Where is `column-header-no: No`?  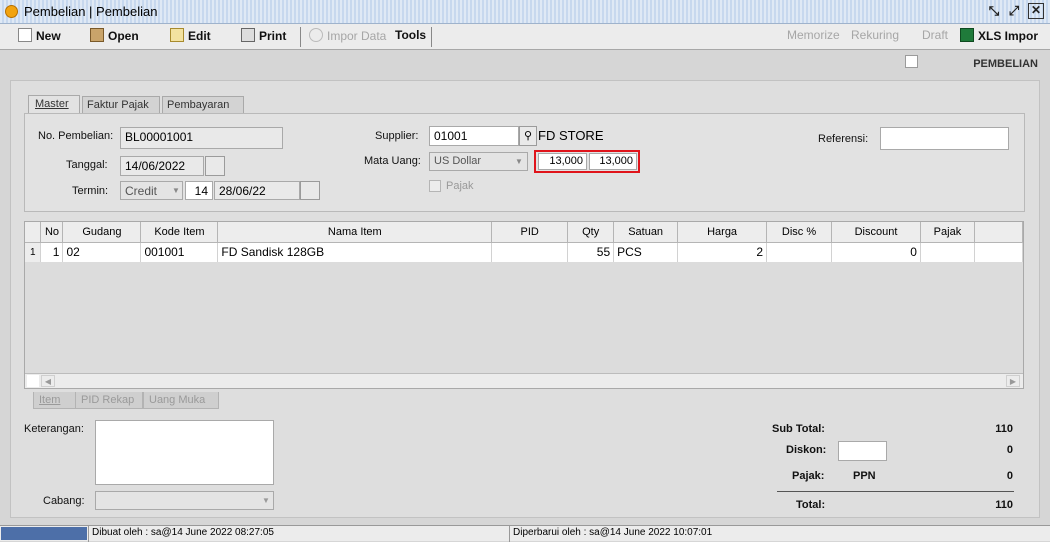
column-header-no: No is located at coordinates (52, 232).